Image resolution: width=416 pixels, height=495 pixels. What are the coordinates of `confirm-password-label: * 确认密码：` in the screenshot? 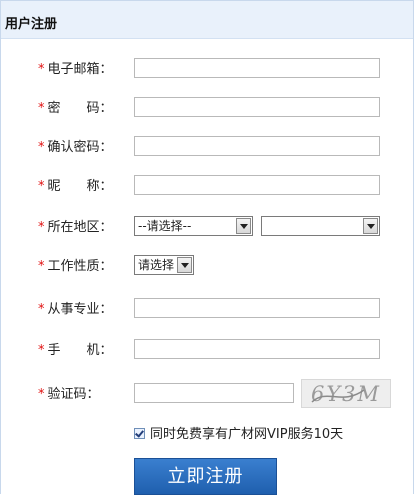 It's located at (75, 147).